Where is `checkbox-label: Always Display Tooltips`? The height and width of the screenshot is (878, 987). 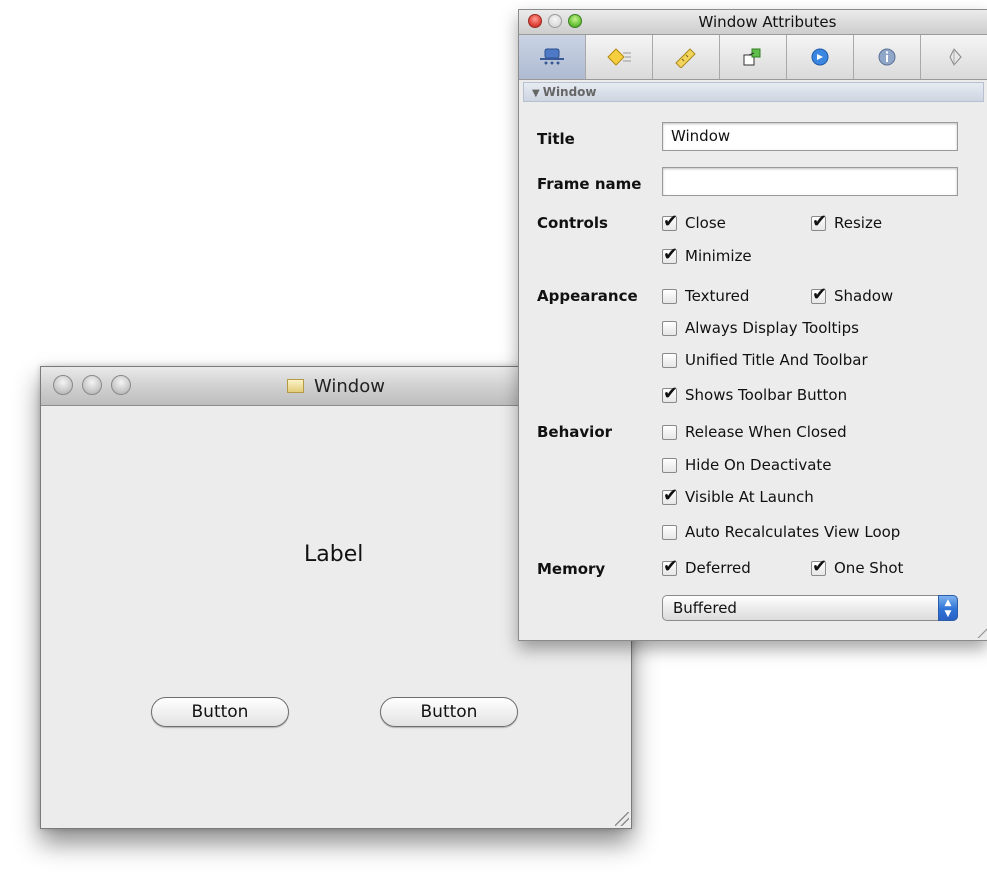 checkbox-label: Always Display Tooltips is located at coordinates (772, 328).